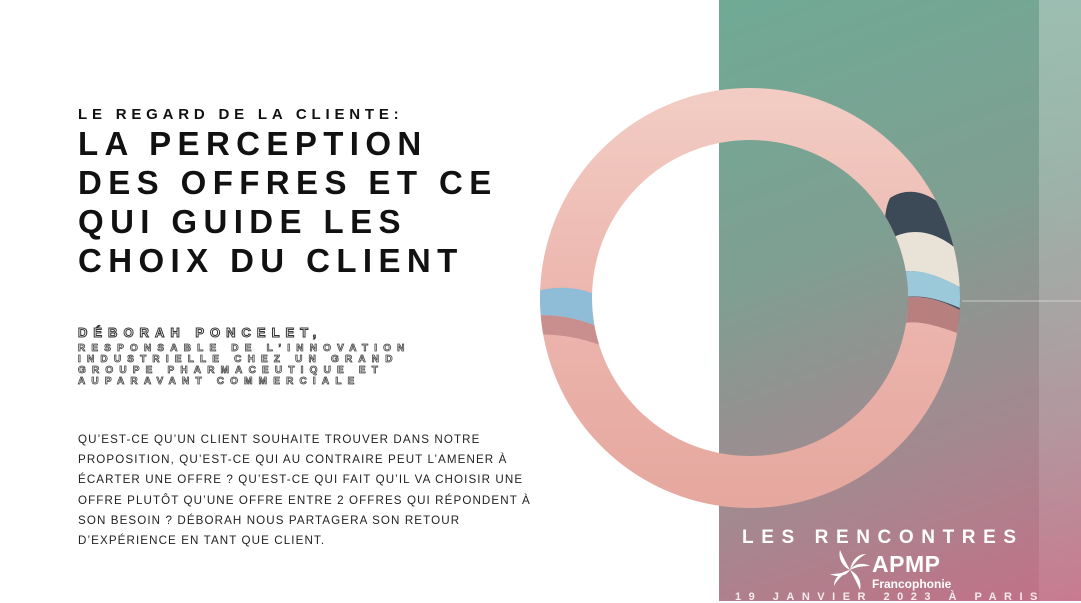 This screenshot has width=1081, height=603. Describe the element at coordinates (890, 597) in the screenshot. I see `event-date: 19 JANVIER 2023 À PARIS` at that location.